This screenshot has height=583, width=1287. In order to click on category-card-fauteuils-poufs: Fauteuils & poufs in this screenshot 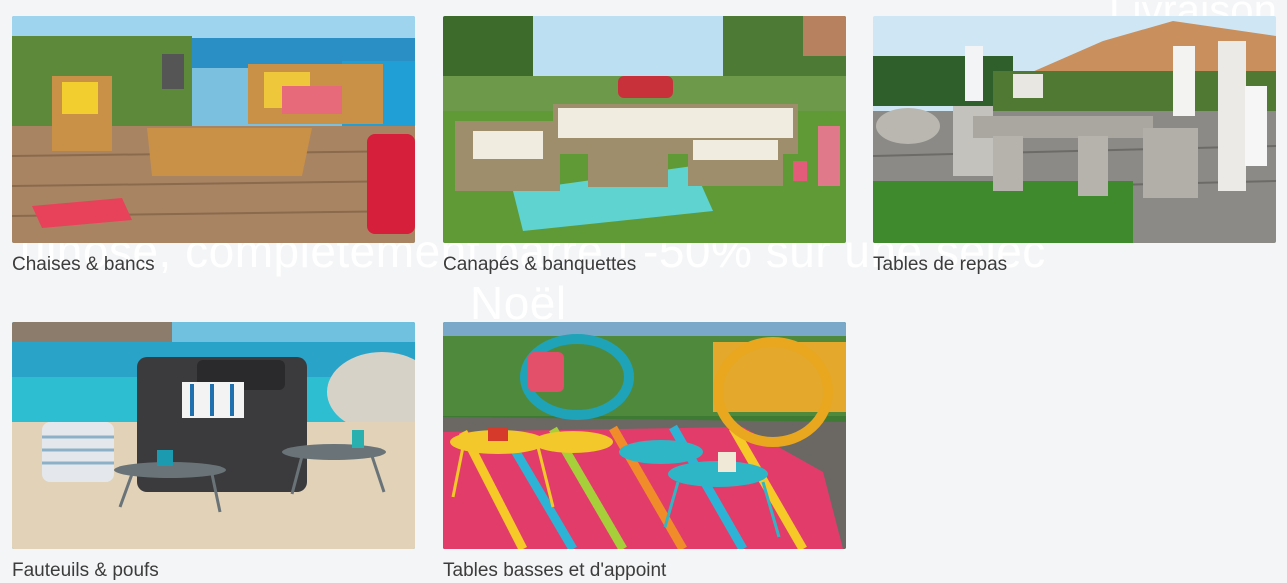, I will do `click(213, 452)`.